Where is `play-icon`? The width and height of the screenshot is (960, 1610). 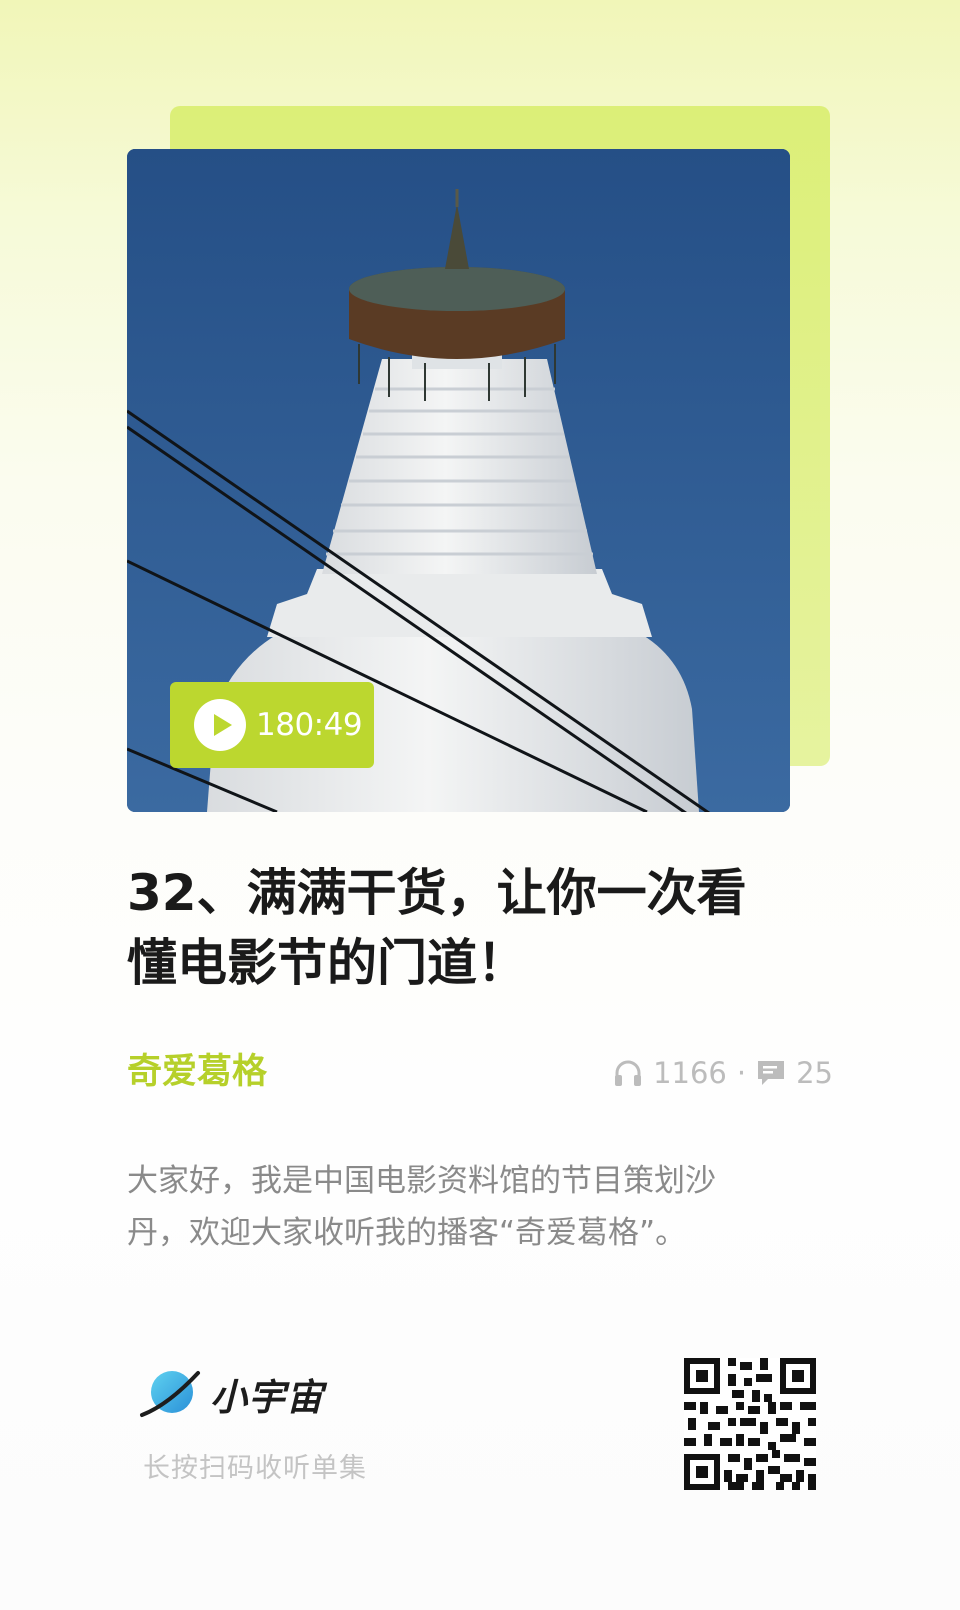 play-icon is located at coordinates (220, 725).